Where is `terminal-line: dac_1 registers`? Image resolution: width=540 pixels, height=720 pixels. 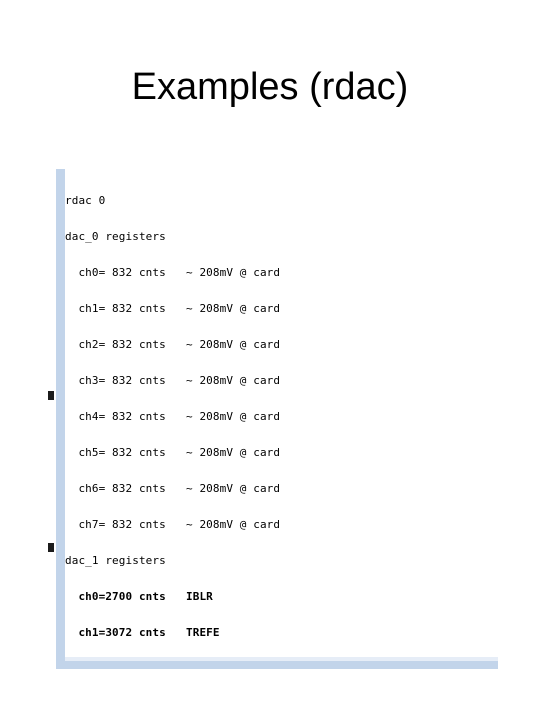 terminal-line: dac_1 registers is located at coordinates (115, 560).